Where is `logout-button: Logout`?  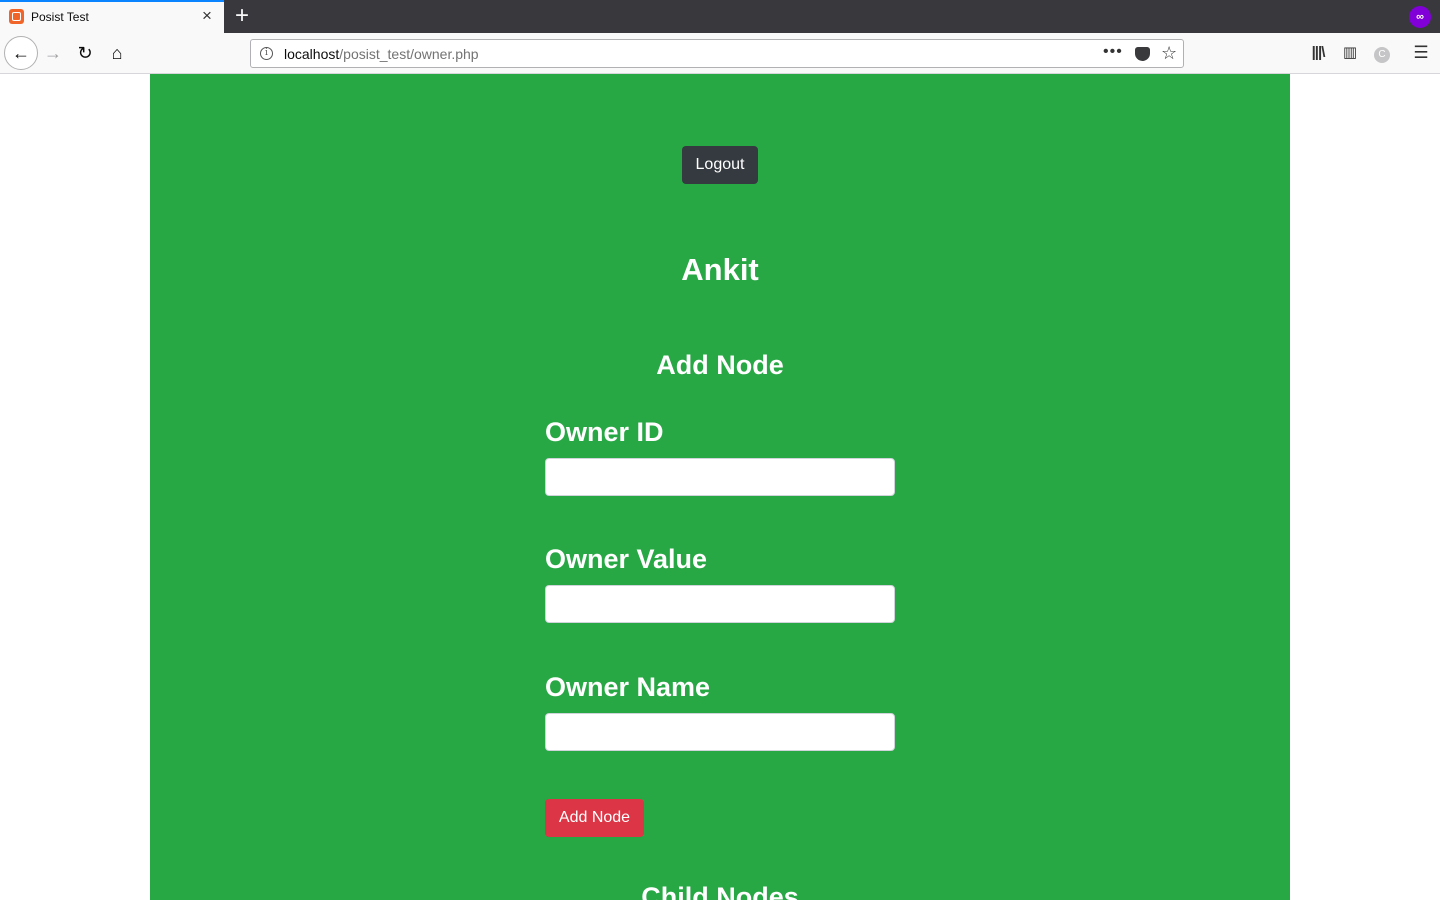
logout-button: Logout is located at coordinates (720, 165).